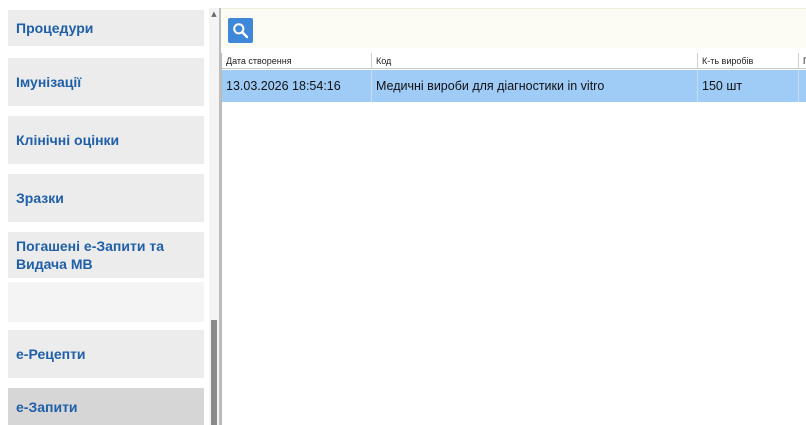 Image resolution: width=806 pixels, height=425 pixels. What do you see at coordinates (748, 86) in the screenshot?
I see `cell-quantity: 150 шт` at bounding box center [748, 86].